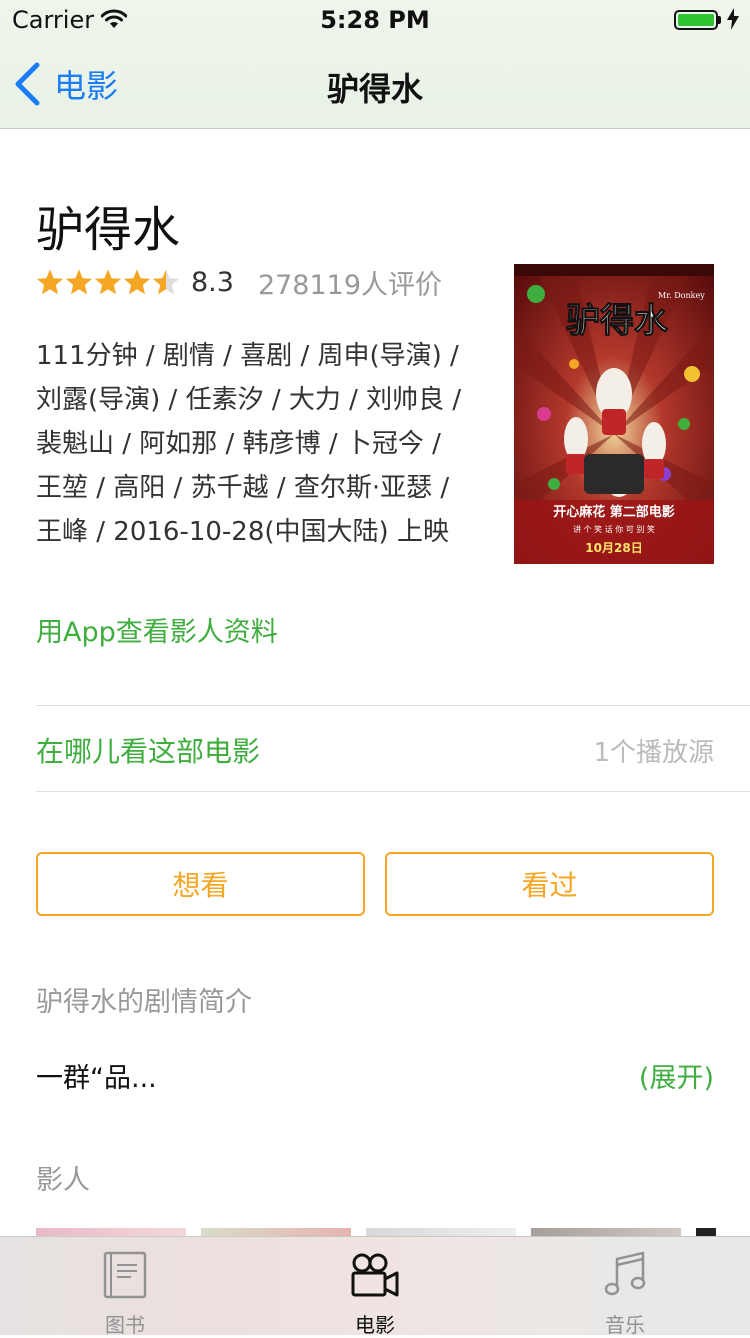  Describe the element at coordinates (681, 295) in the screenshot. I see `poster-english-title: Mr. Donkey` at that location.